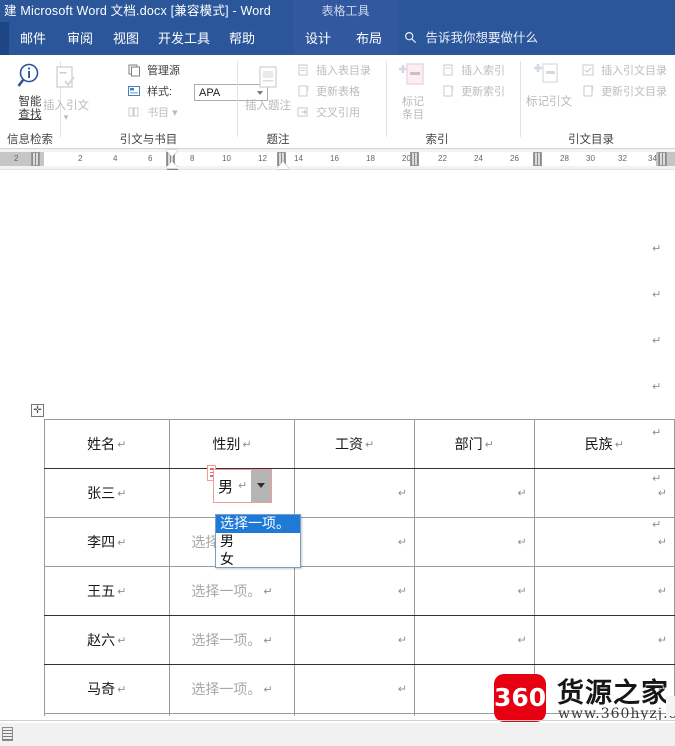 The image size is (675, 746). I want to click on cell-gender-3: 选择一项。 ↵, so click(232, 591).